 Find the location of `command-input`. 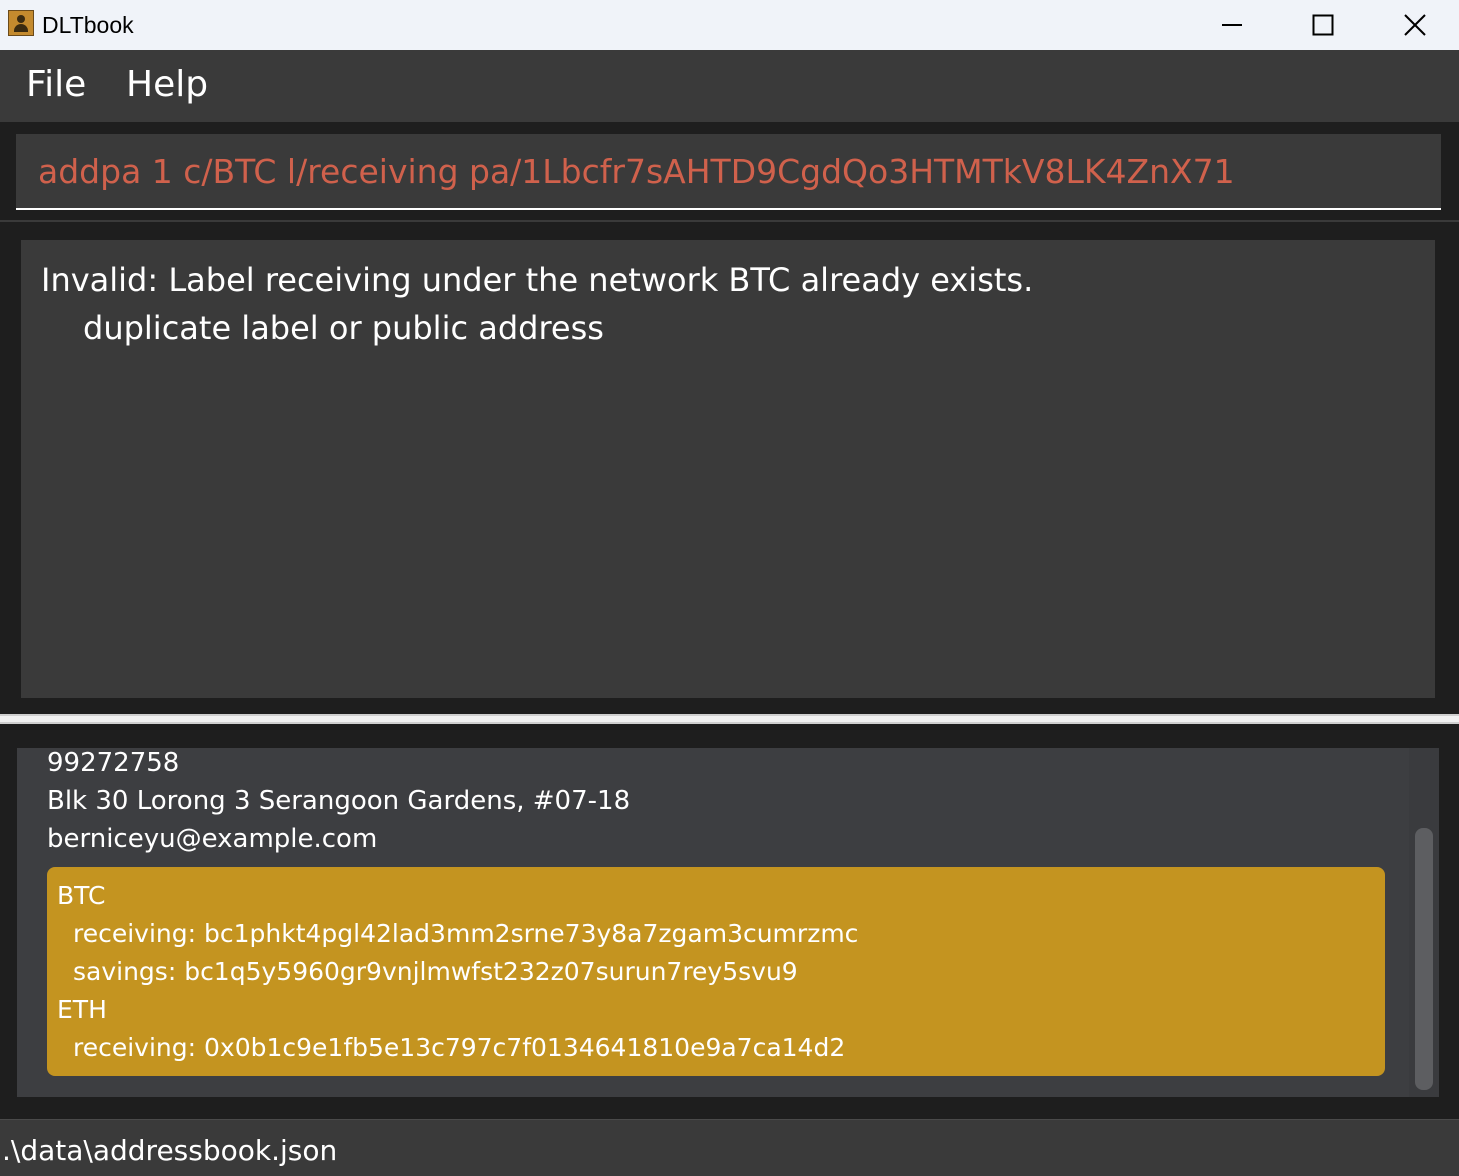

command-input is located at coordinates (728, 172).